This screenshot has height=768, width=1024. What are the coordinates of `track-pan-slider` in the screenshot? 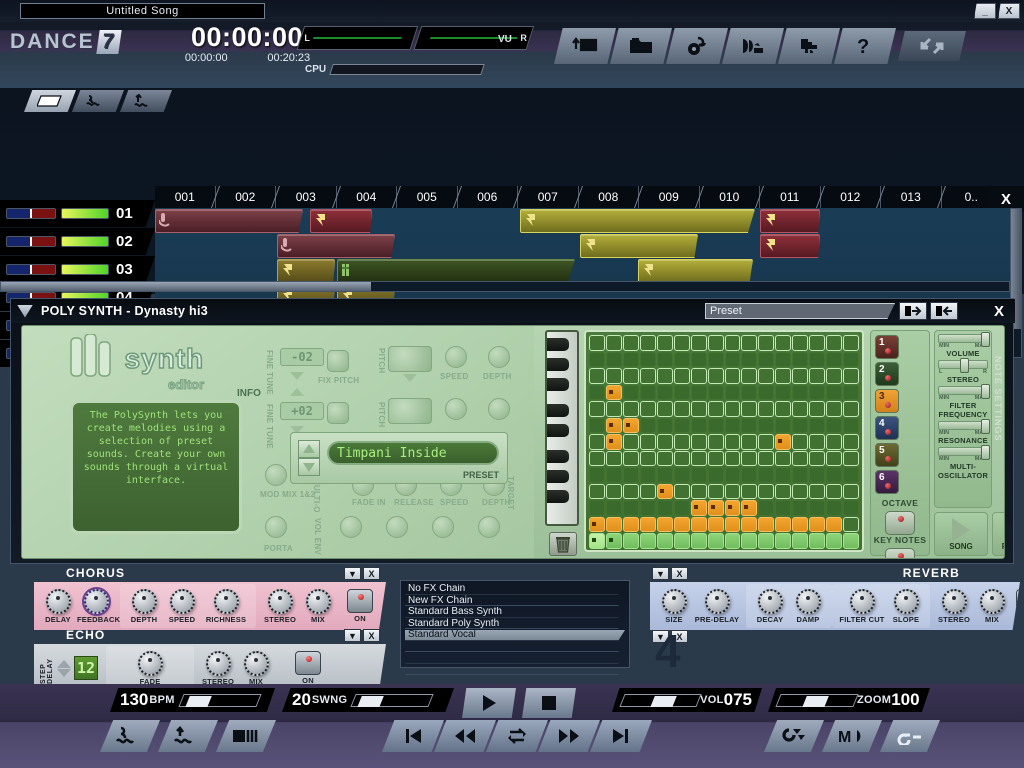 It's located at (31, 269).